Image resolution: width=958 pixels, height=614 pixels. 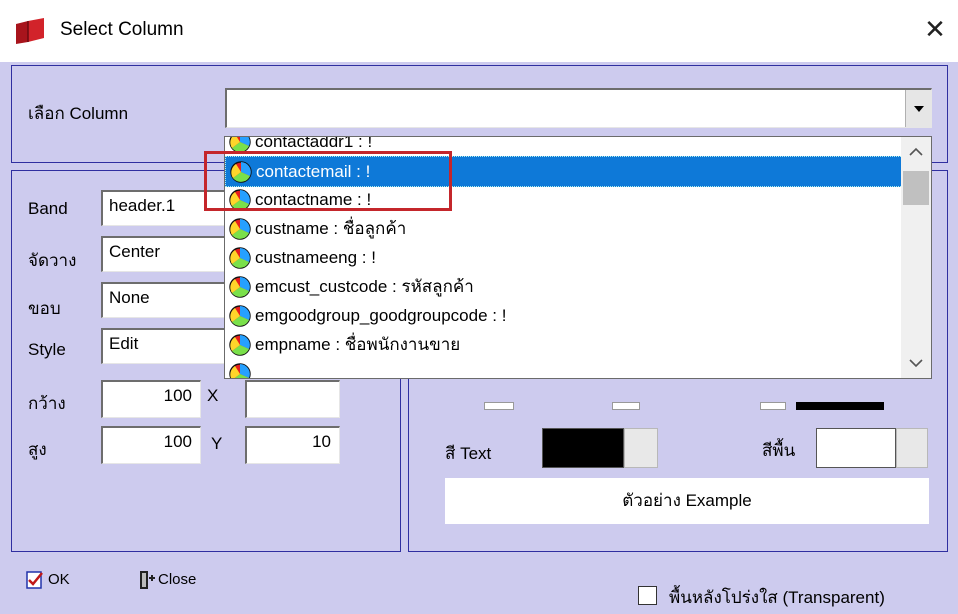 I want to click on band-label: Band, so click(x=48, y=208).